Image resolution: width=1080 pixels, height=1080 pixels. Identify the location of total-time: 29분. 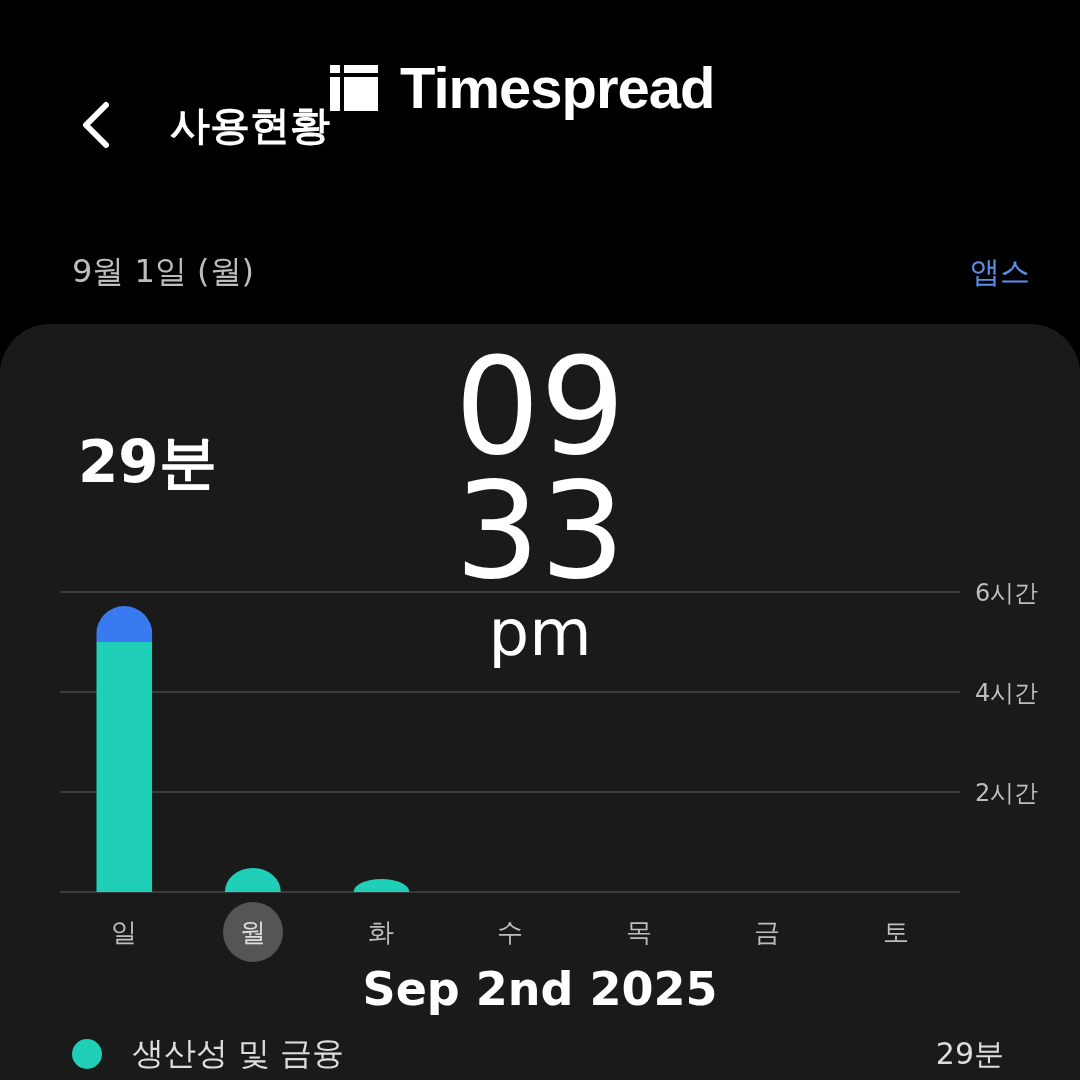
(147, 462).